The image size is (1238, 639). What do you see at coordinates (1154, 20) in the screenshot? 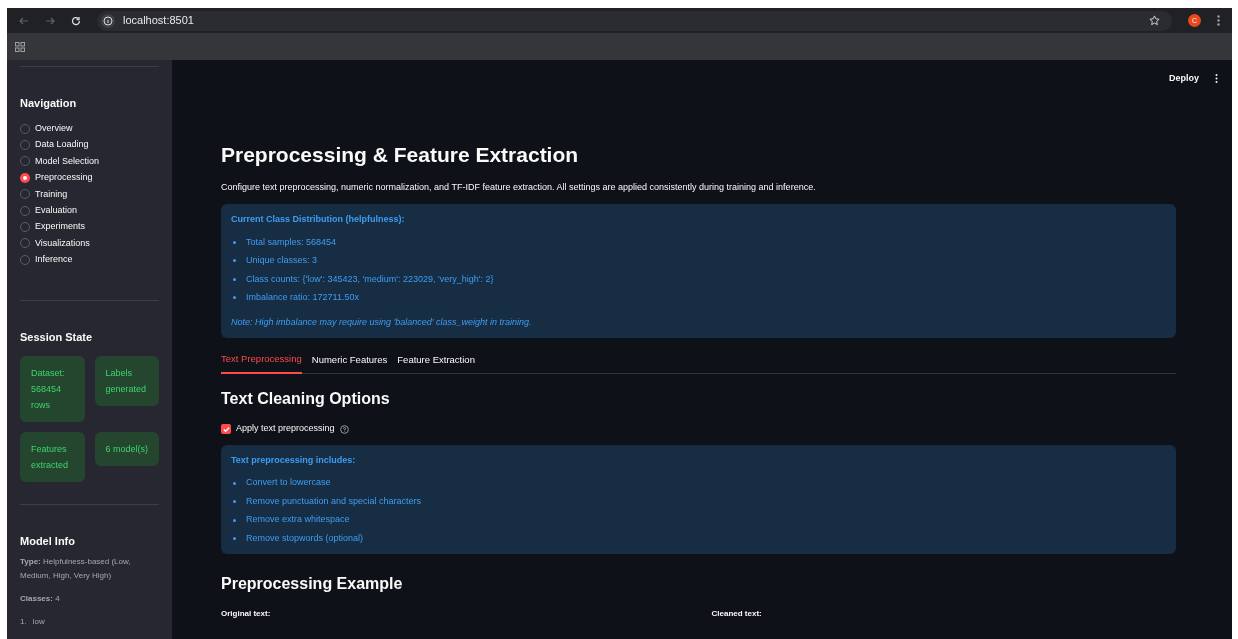
I see `star-icon` at bounding box center [1154, 20].